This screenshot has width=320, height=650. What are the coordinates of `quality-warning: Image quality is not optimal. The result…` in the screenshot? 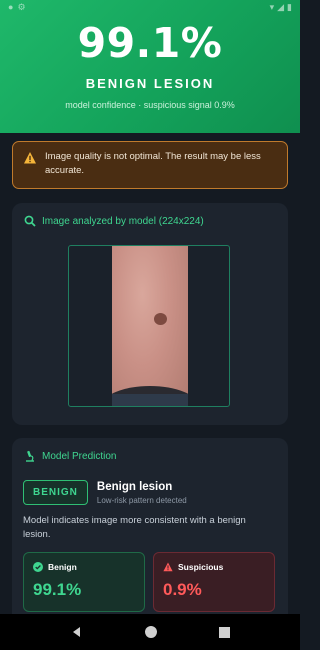 It's located at (150, 165).